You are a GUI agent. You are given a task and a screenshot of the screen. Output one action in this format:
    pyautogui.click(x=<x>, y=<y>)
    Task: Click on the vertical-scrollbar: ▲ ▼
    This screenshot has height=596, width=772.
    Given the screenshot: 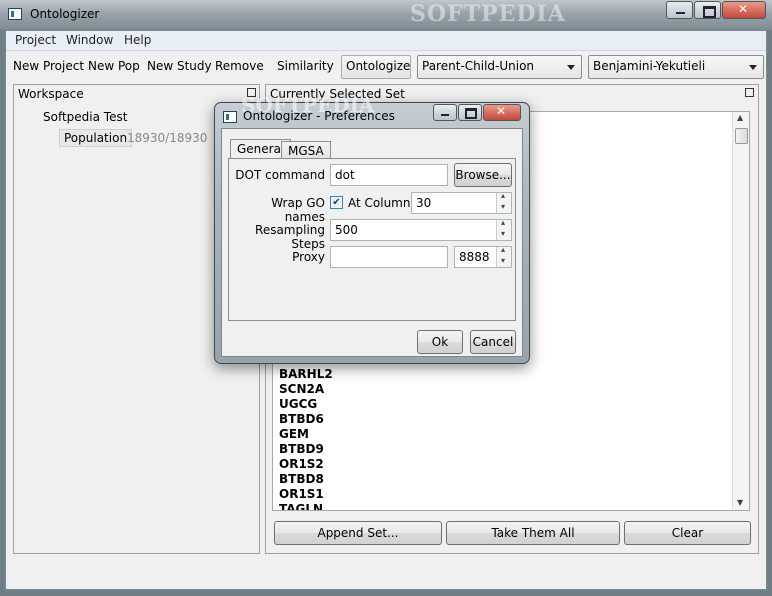 What is the action you would take?
    pyautogui.click(x=740, y=311)
    